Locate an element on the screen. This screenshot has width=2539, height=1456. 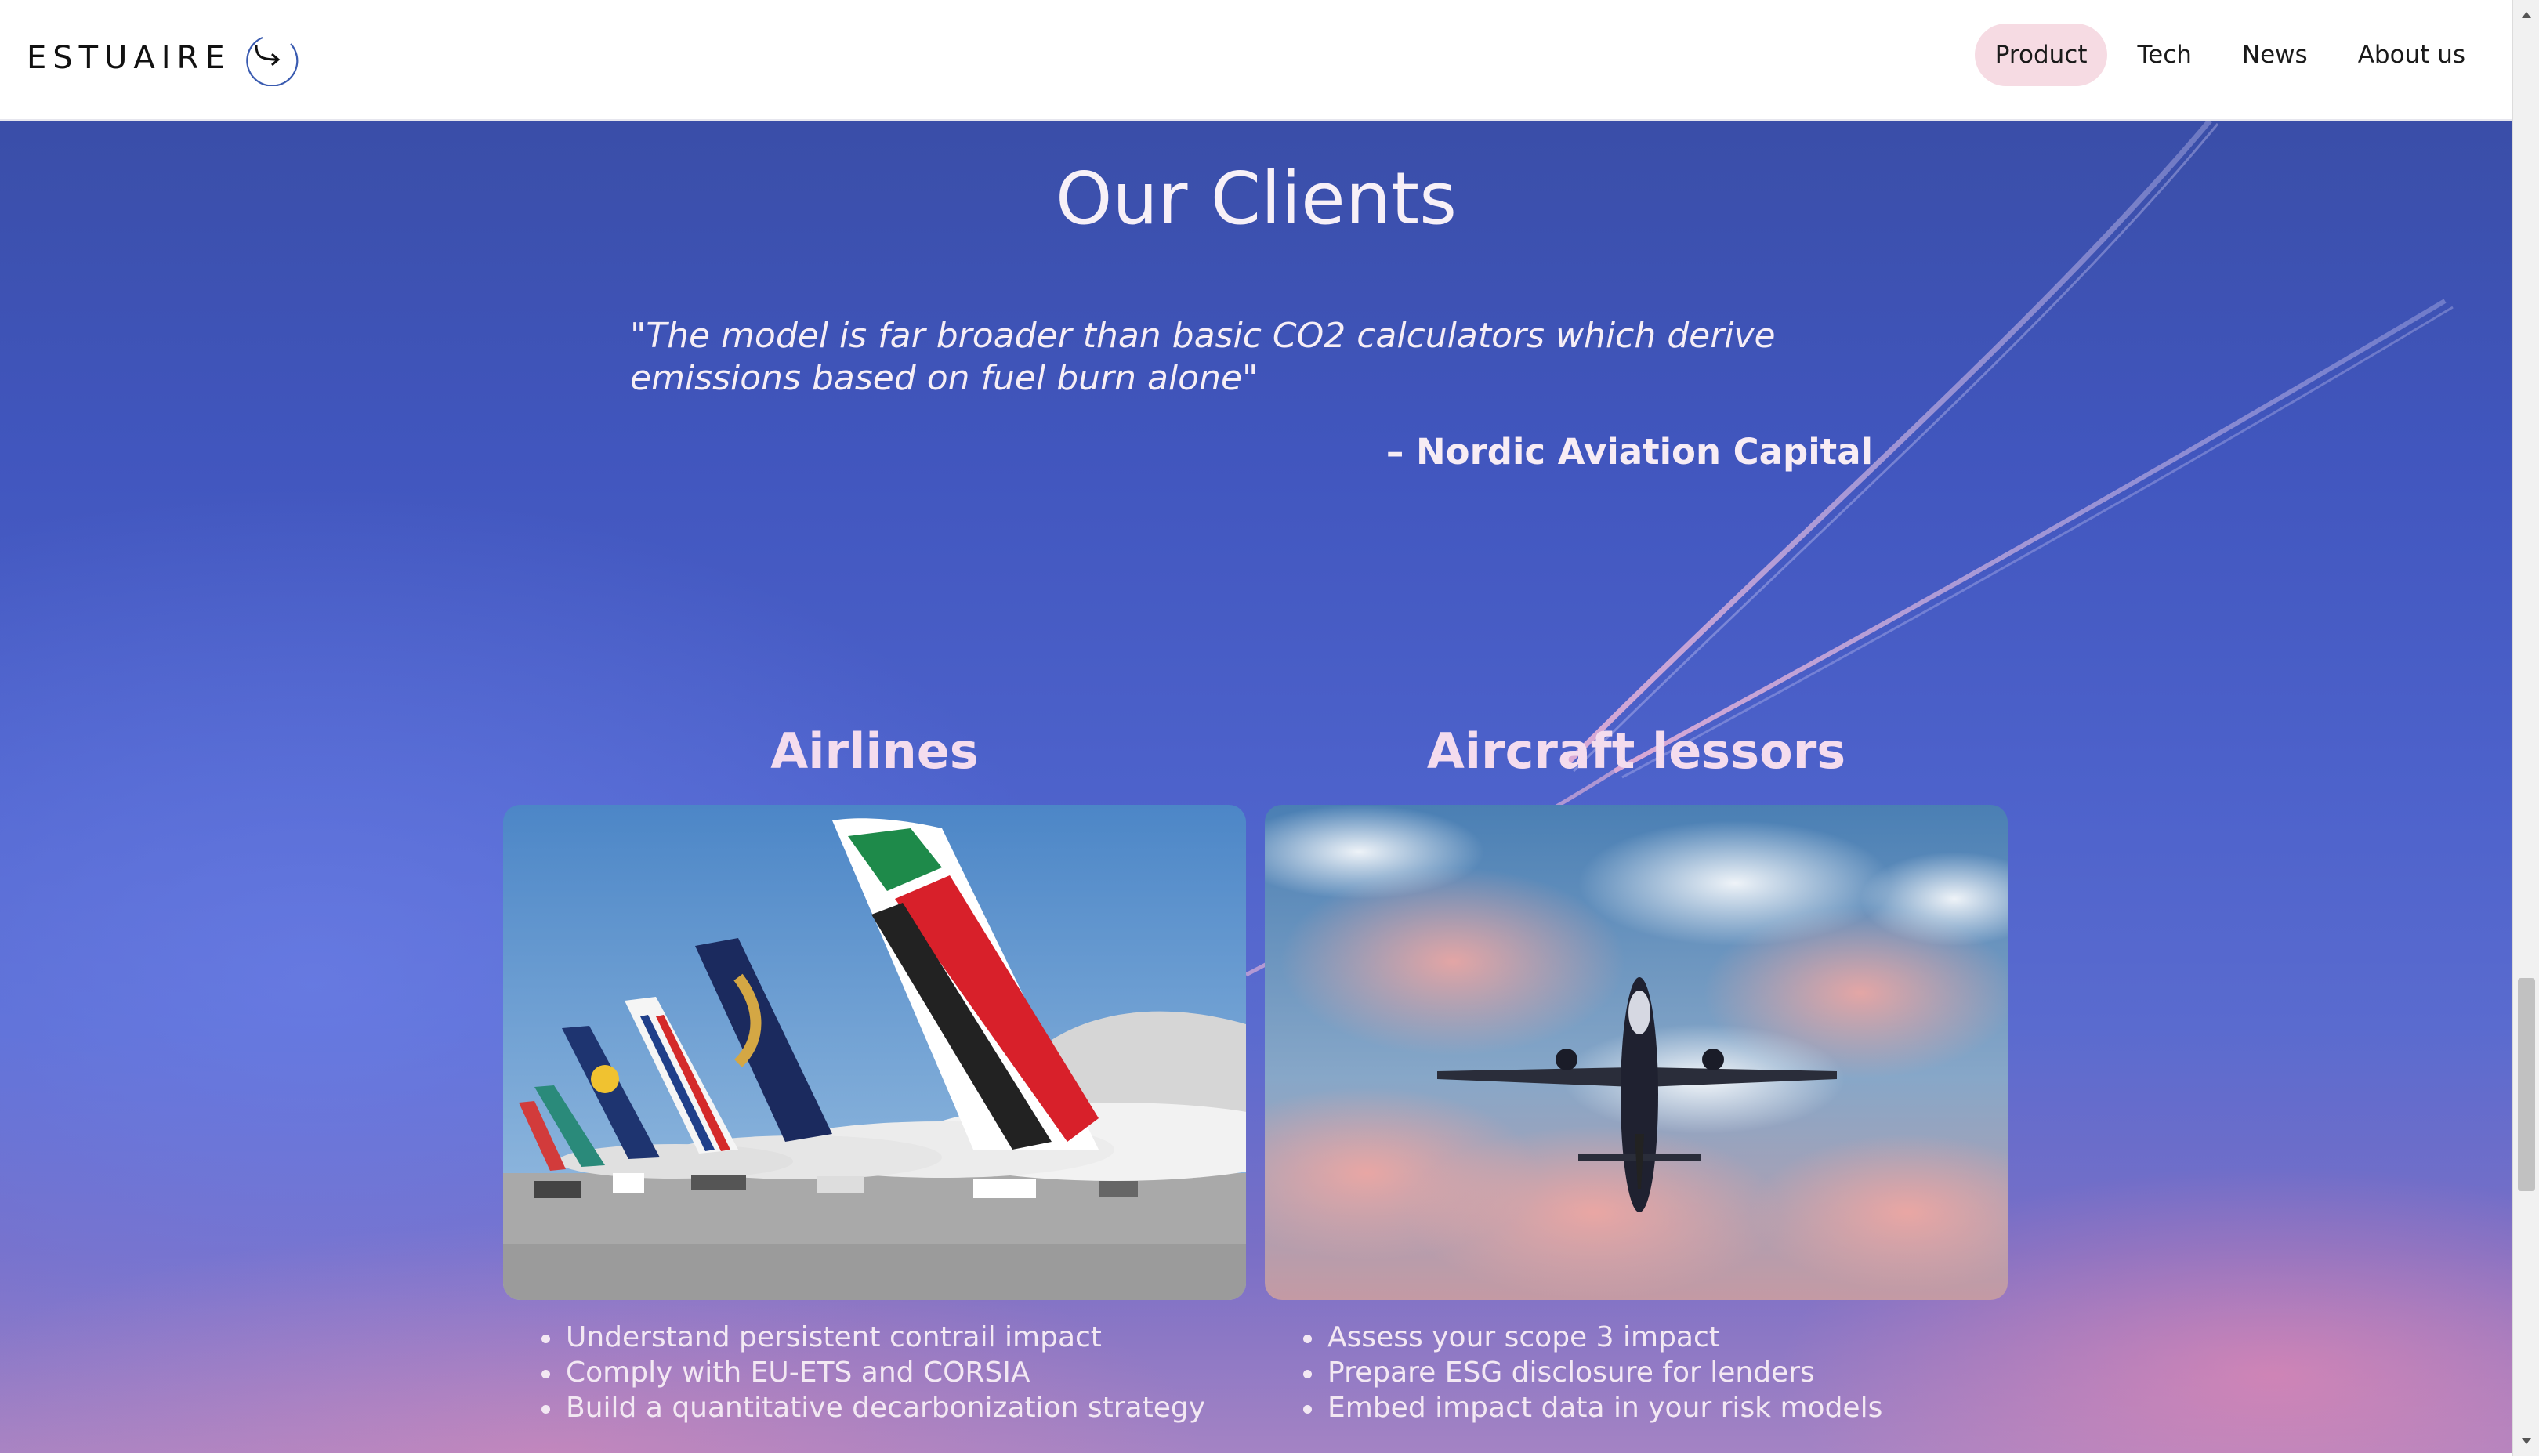
triangle-down-icon is located at coordinates (2526, 1441).